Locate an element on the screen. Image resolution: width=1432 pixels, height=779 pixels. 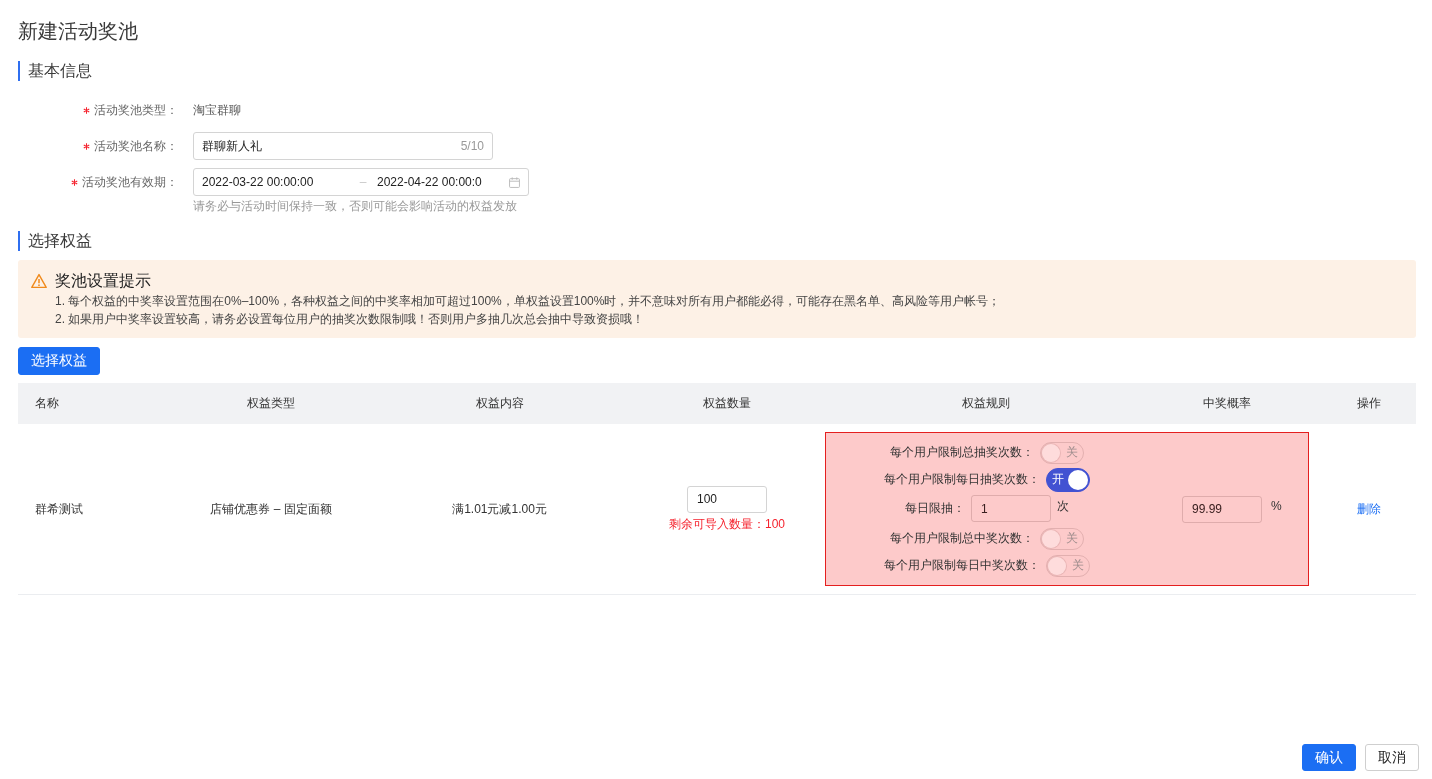
section-heading: 基本信息 is located at coordinates (55, 71).